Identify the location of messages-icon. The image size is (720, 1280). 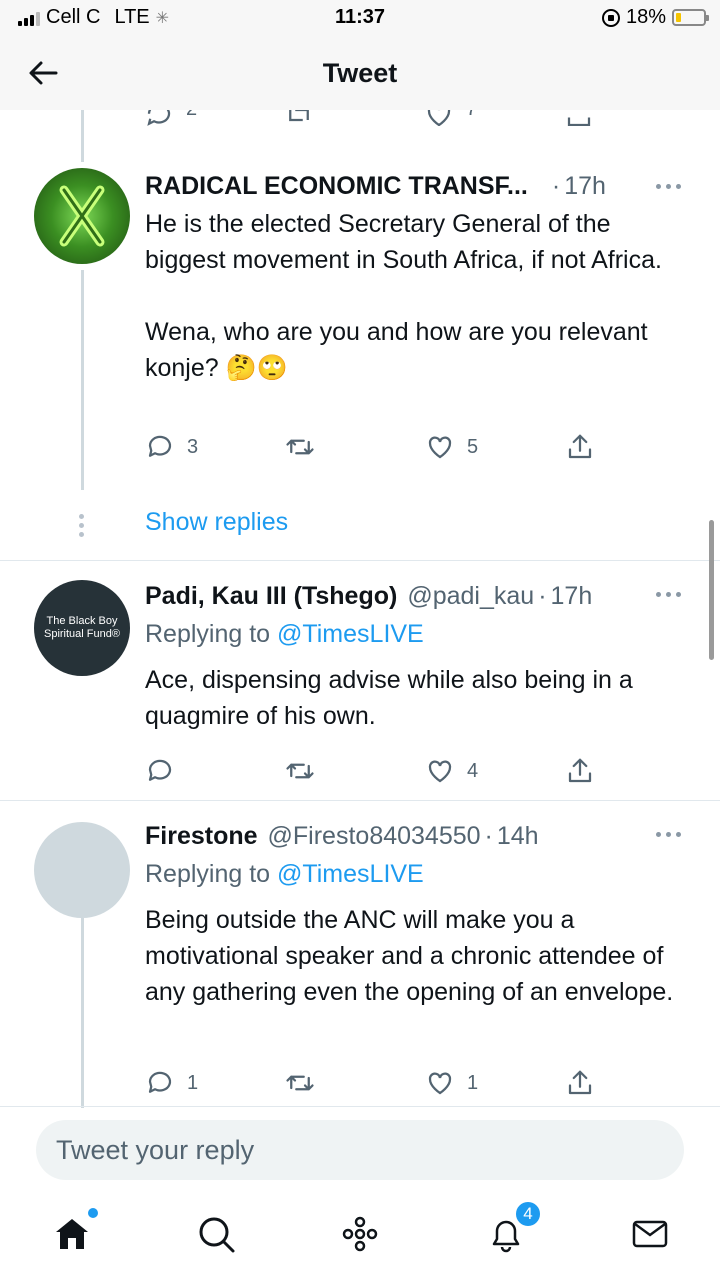
(650, 1234).